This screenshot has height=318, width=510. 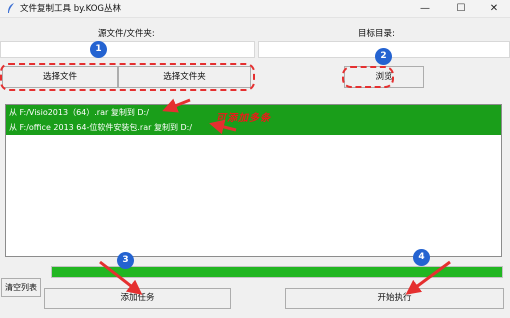 What do you see at coordinates (394, 298) in the screenshot?
I see `start-execute-button: 开始执行` at bounding box center [394, 298].